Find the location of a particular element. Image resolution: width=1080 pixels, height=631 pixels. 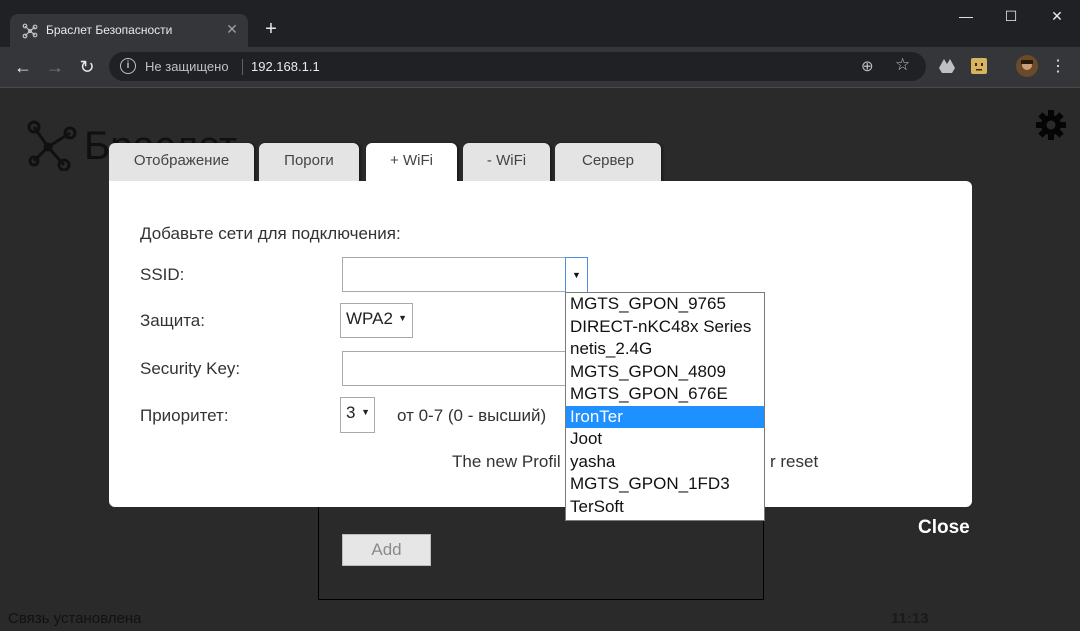

tab-add-wifi: + WiFi is located at coordinates (411, 163).